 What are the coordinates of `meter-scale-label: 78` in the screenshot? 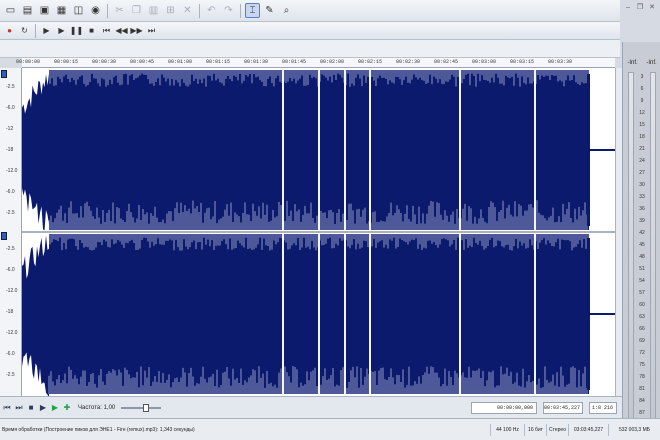 It's located at (642, 377).